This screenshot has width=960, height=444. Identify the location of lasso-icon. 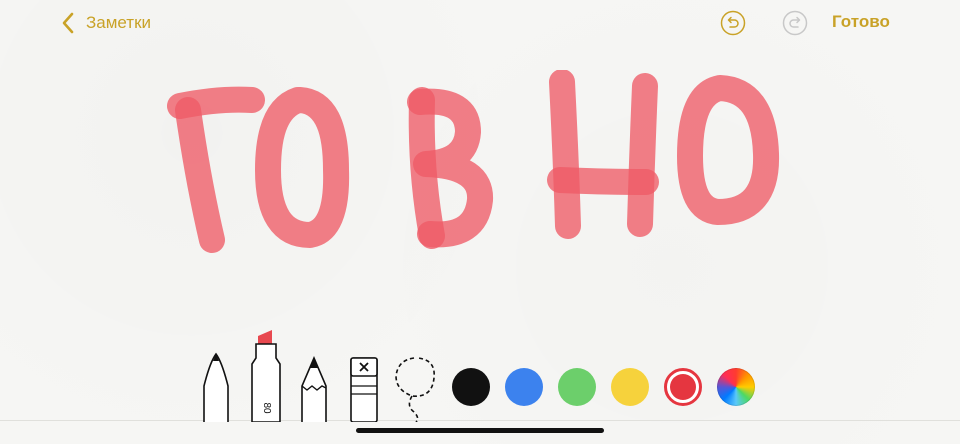
(415, 389).